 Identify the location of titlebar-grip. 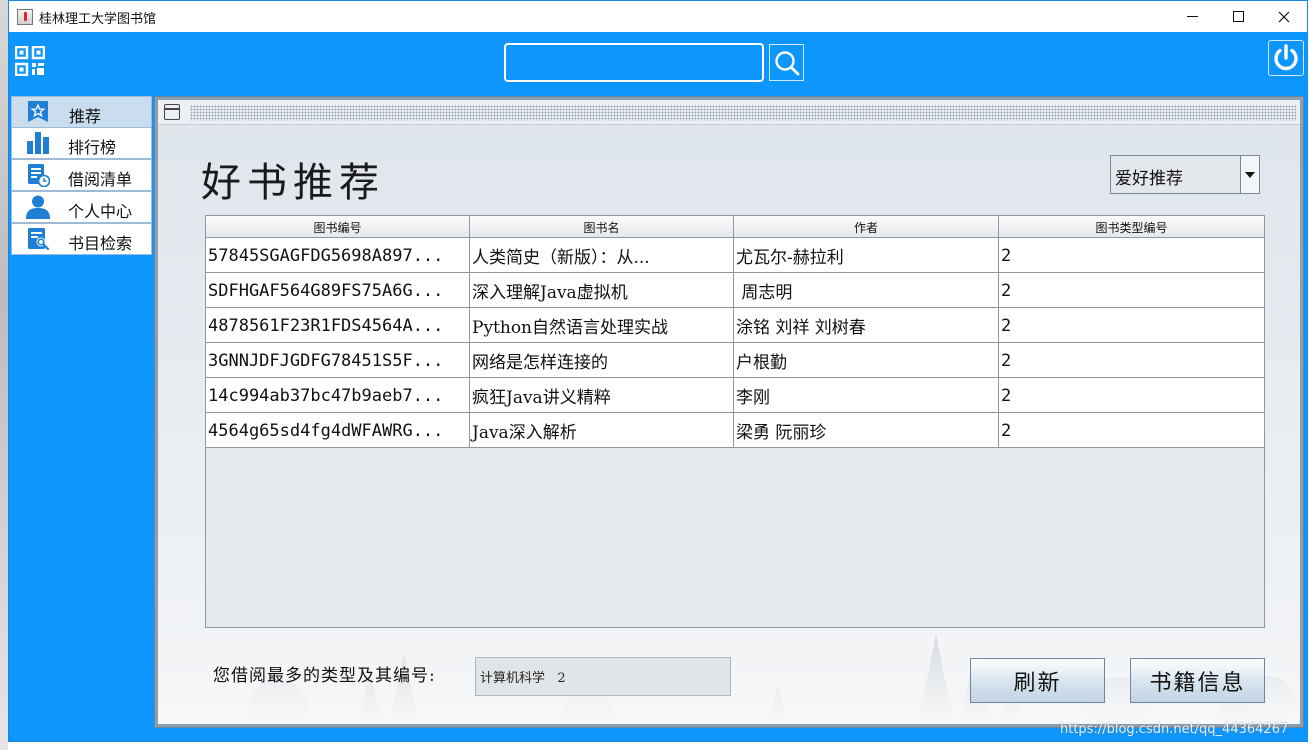
(743, 113).